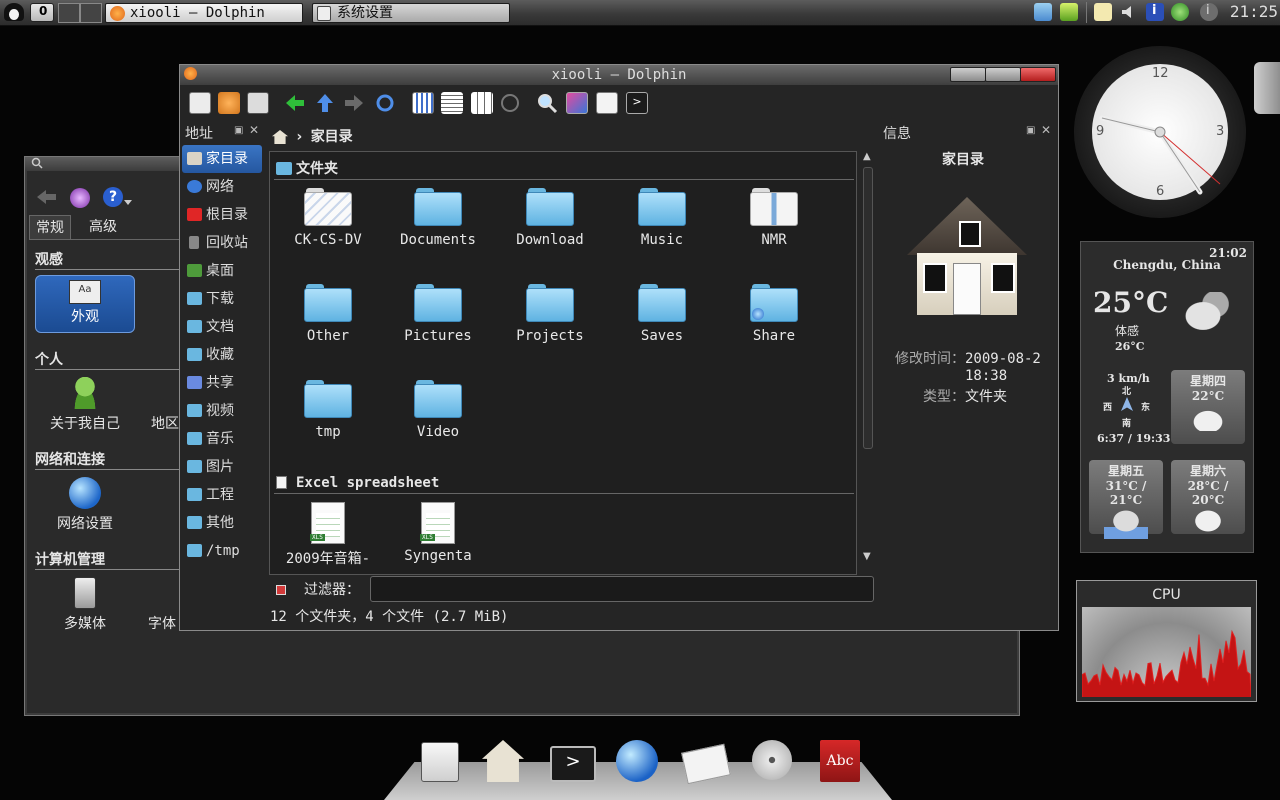 This screenshot has width=1280, height=800. Describe the element at coordinates (423, 103) in the screenshot. I see `icons-view-icon` at that location.